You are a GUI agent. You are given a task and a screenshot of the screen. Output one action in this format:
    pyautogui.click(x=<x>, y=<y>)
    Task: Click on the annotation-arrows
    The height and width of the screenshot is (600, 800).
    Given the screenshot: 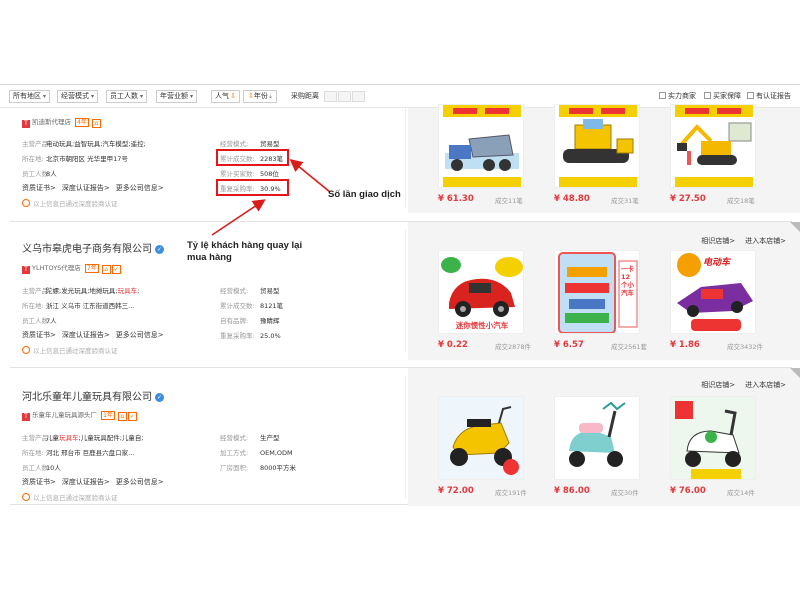 What is the action you would take?
    pyautogui.click(x=271, y=197)
    